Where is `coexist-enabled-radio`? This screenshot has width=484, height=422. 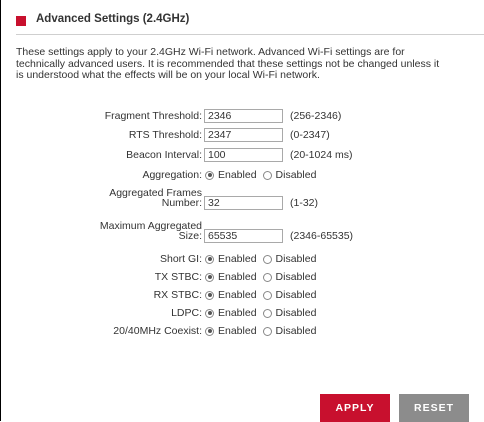
coexist-enabled-radio is located at coordinates (209, 331).